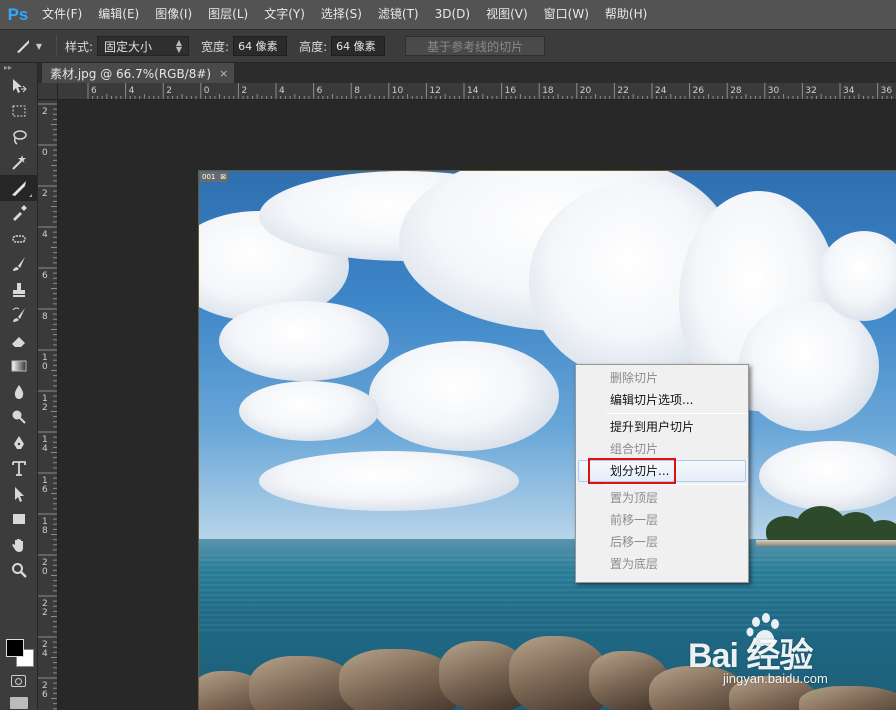 This screenshot has width=896, height=710. I want to click on move-icon, so click(20, 85).